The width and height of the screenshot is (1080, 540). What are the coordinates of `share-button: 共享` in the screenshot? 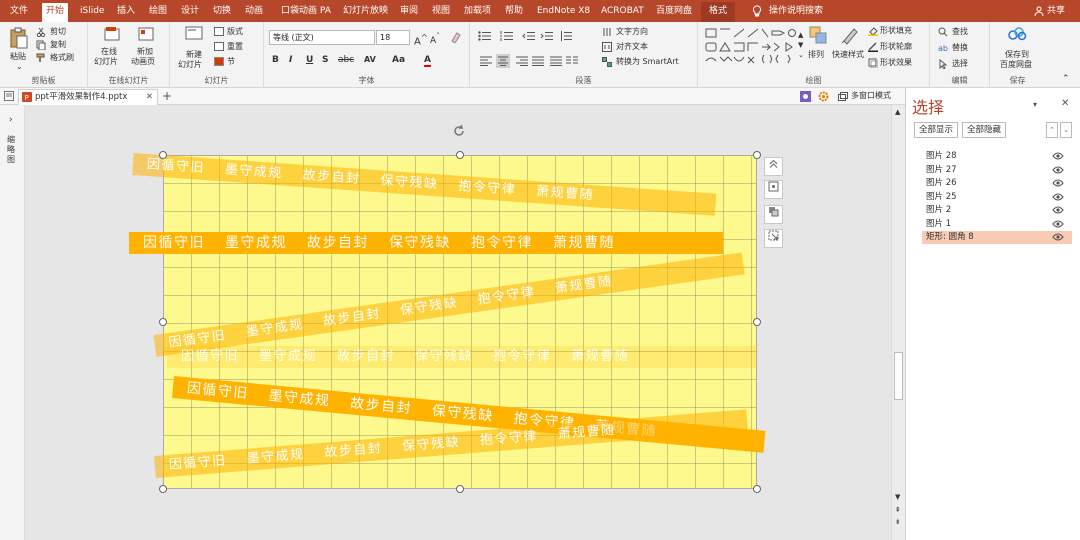 It's located at (1056, 13).